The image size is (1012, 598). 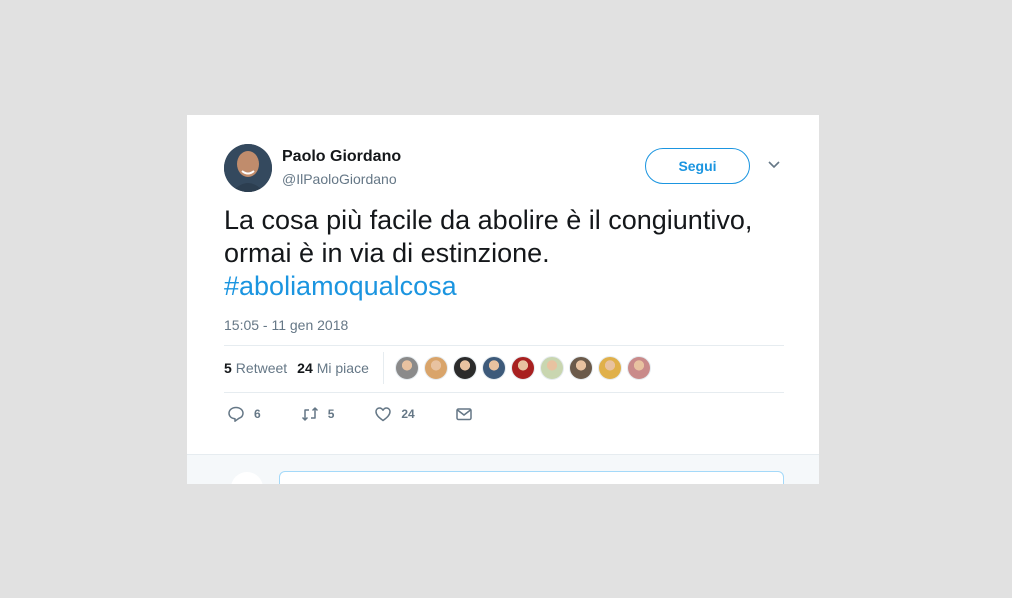 What do you see at coordinates (387, 253) in the screenshot?
I see `tweet-text-line: ormai è in via di estinzione.` at bounding box center [387, 253].